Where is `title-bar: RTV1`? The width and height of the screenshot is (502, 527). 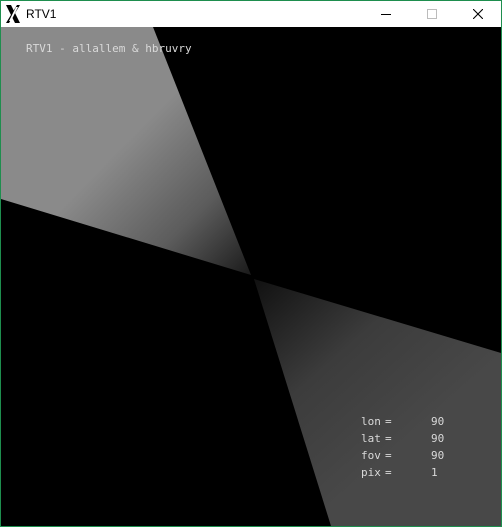
title-bar: RTV1 is located at coordinates (251, 14).